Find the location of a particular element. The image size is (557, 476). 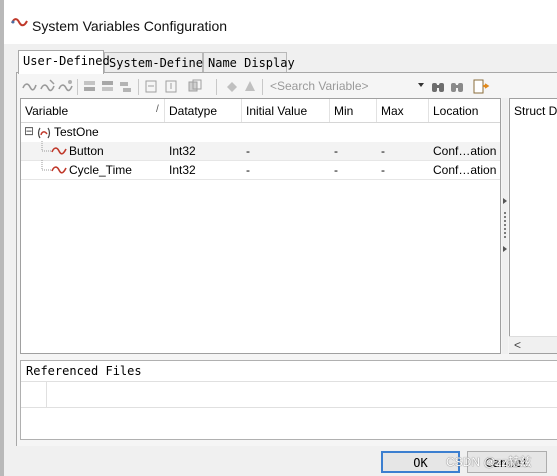

column-header-variable: Variable is located at coordinates (93, 111).